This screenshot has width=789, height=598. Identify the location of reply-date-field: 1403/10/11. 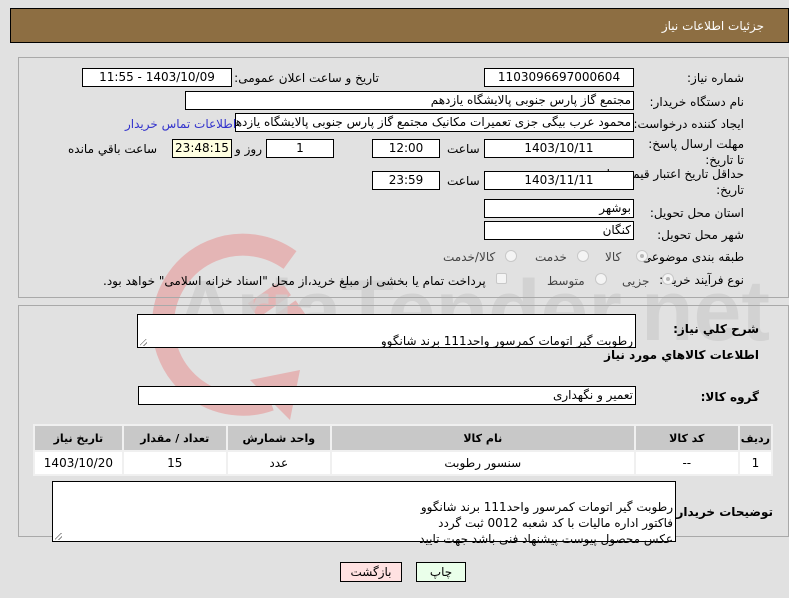
(559, 148).